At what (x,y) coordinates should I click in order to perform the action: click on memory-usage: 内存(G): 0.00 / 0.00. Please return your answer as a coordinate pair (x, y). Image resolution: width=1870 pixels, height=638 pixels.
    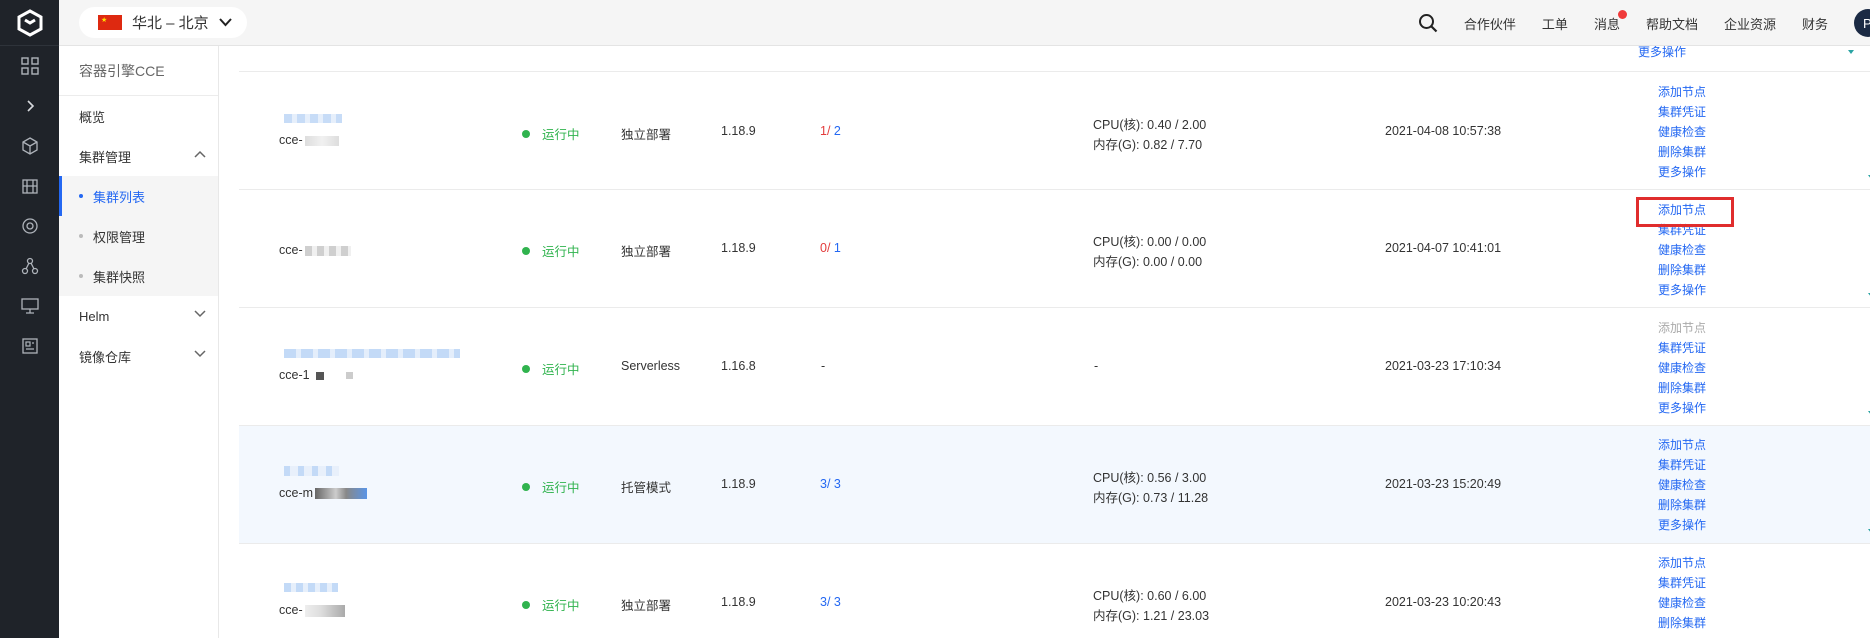
    Looking at the image, I should click on (1148, 262).